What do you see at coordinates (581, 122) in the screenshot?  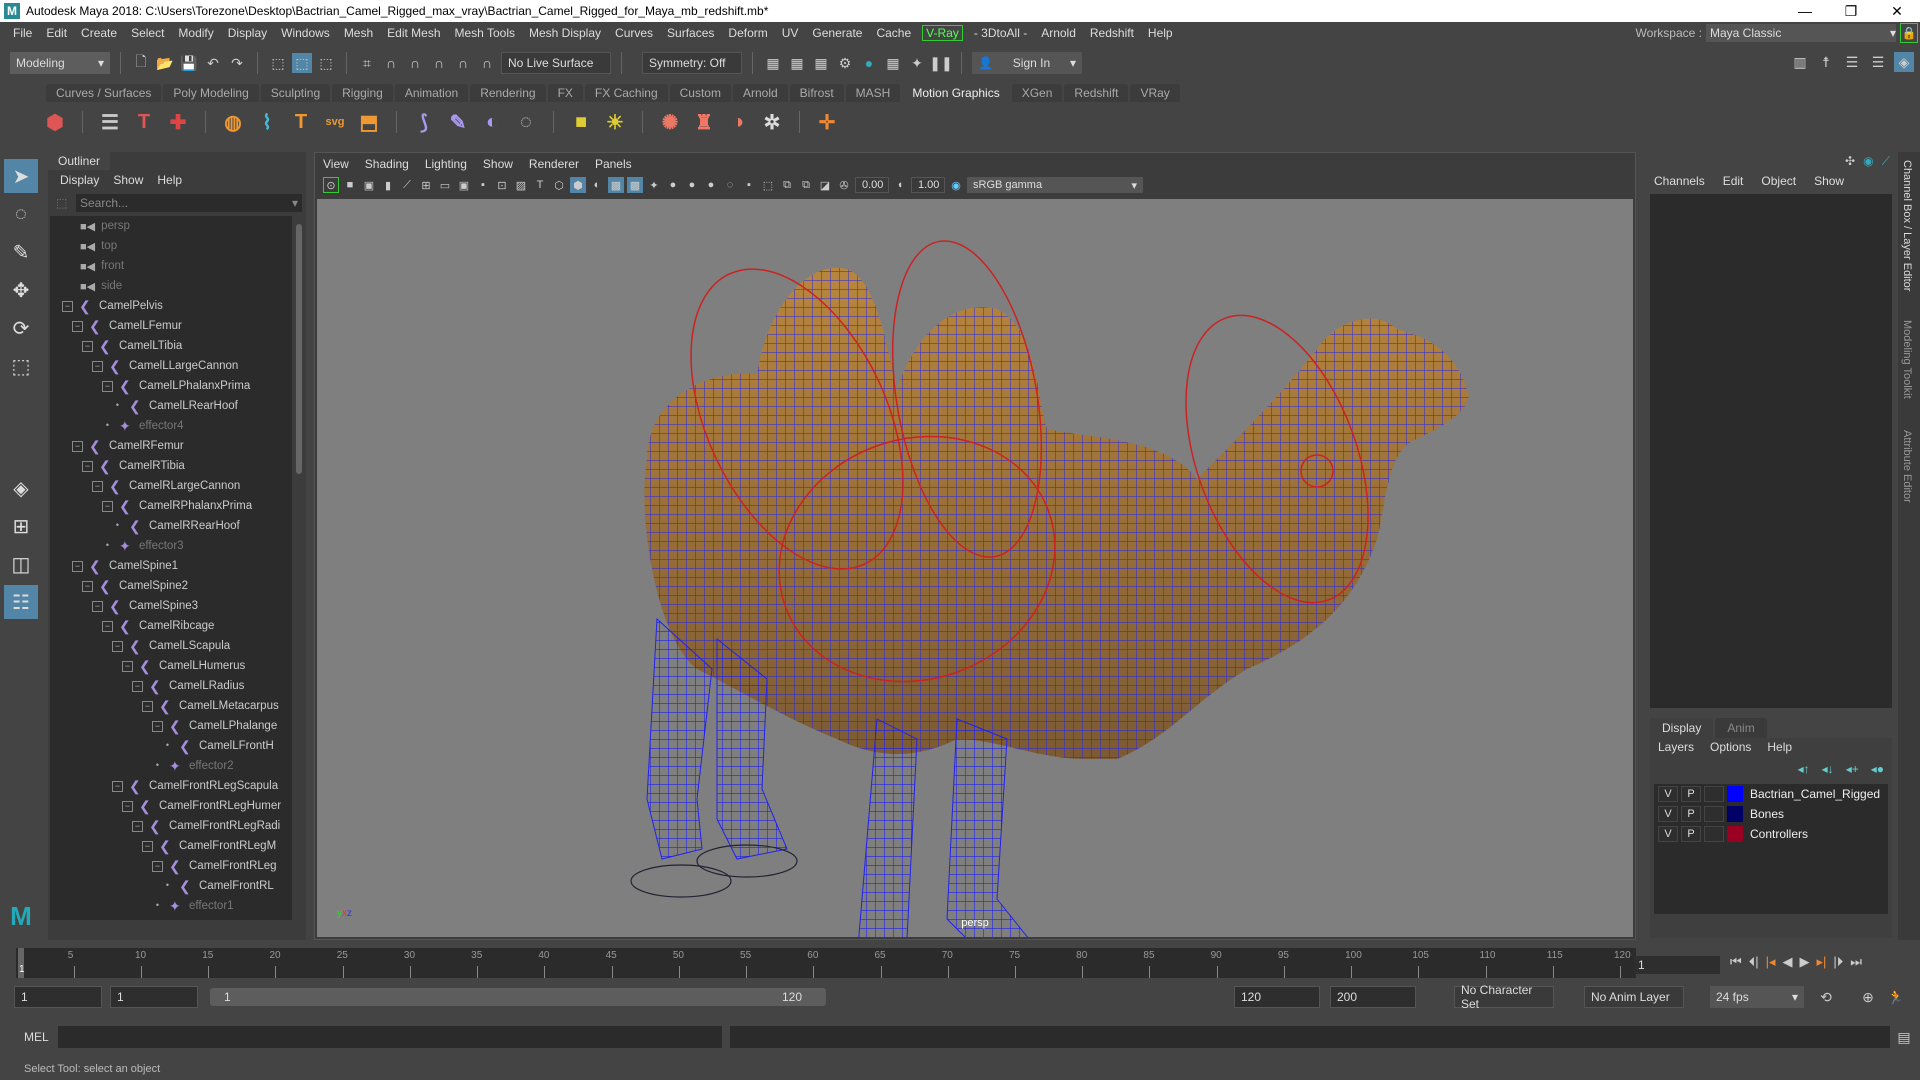 I see `camera-light-icon: ■` at bounding box center [581, 122].